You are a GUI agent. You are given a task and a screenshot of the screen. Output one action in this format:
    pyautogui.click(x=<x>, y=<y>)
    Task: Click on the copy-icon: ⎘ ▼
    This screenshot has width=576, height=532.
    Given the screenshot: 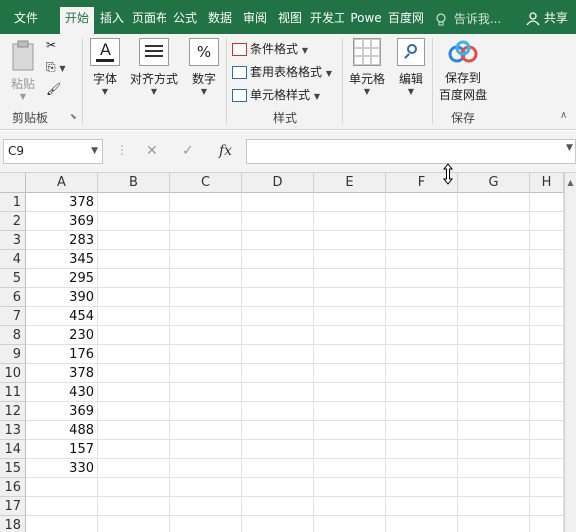 What is the action you would take?
    pyautogui.click(x=56, y=67)
    